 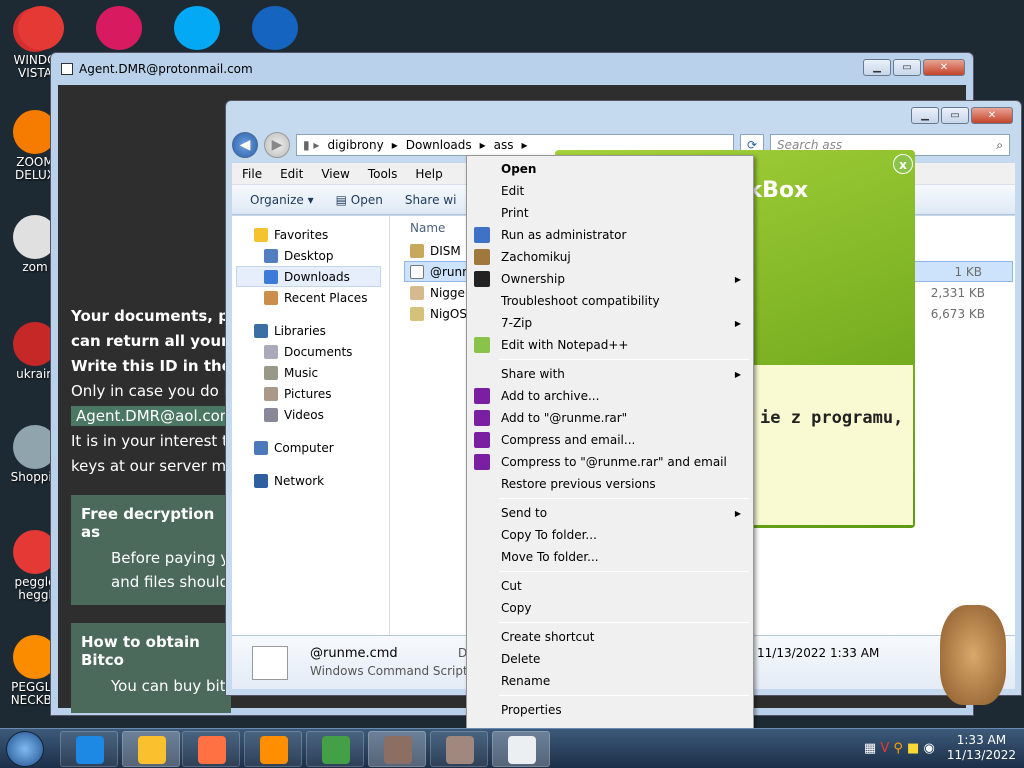 I want to click on nav-libraries: Libraries, so click(x=310, y=330).